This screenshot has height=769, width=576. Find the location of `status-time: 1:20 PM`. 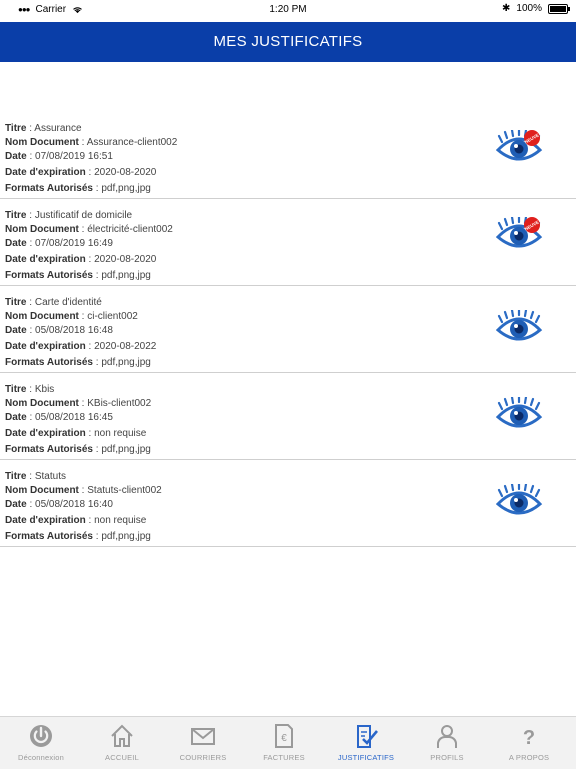

status-time: 1:20 PM is located at coordinates (288, 9).